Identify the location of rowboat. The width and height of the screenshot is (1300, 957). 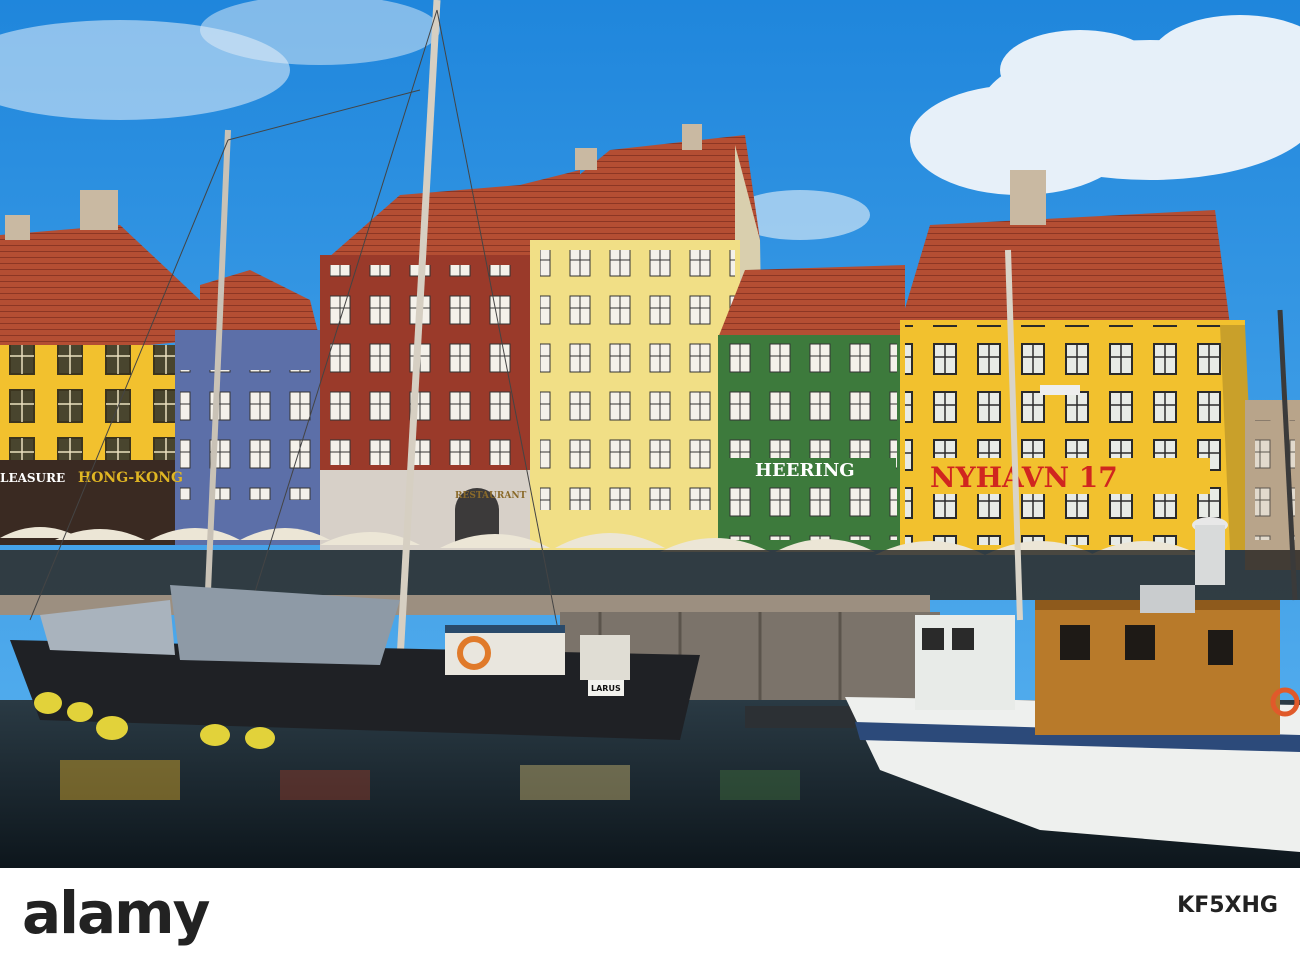
(800, 717).